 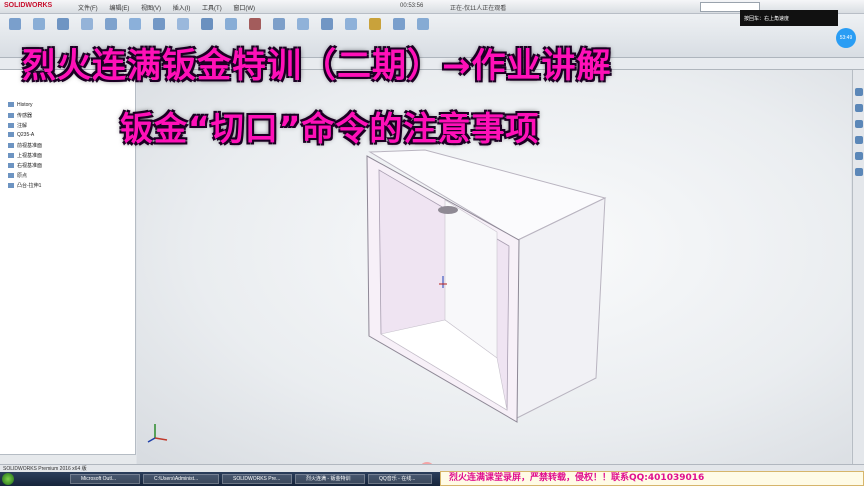 What do you see at coordinates (207, 24) in the screenshot?
I see `corners-icon` at bounding box center [207, 24].